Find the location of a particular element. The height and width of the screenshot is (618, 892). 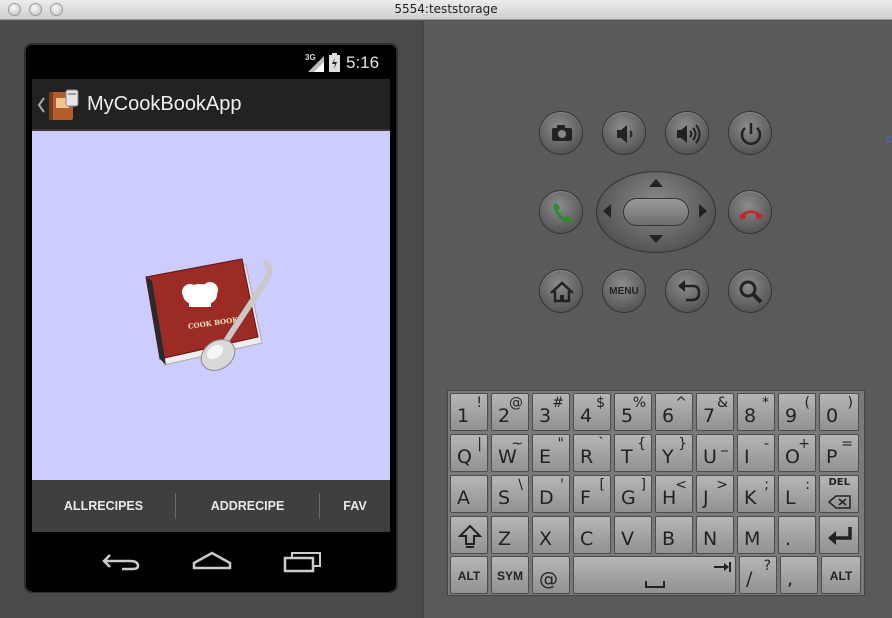

volume-up-button is located at coordinates (687, 133).